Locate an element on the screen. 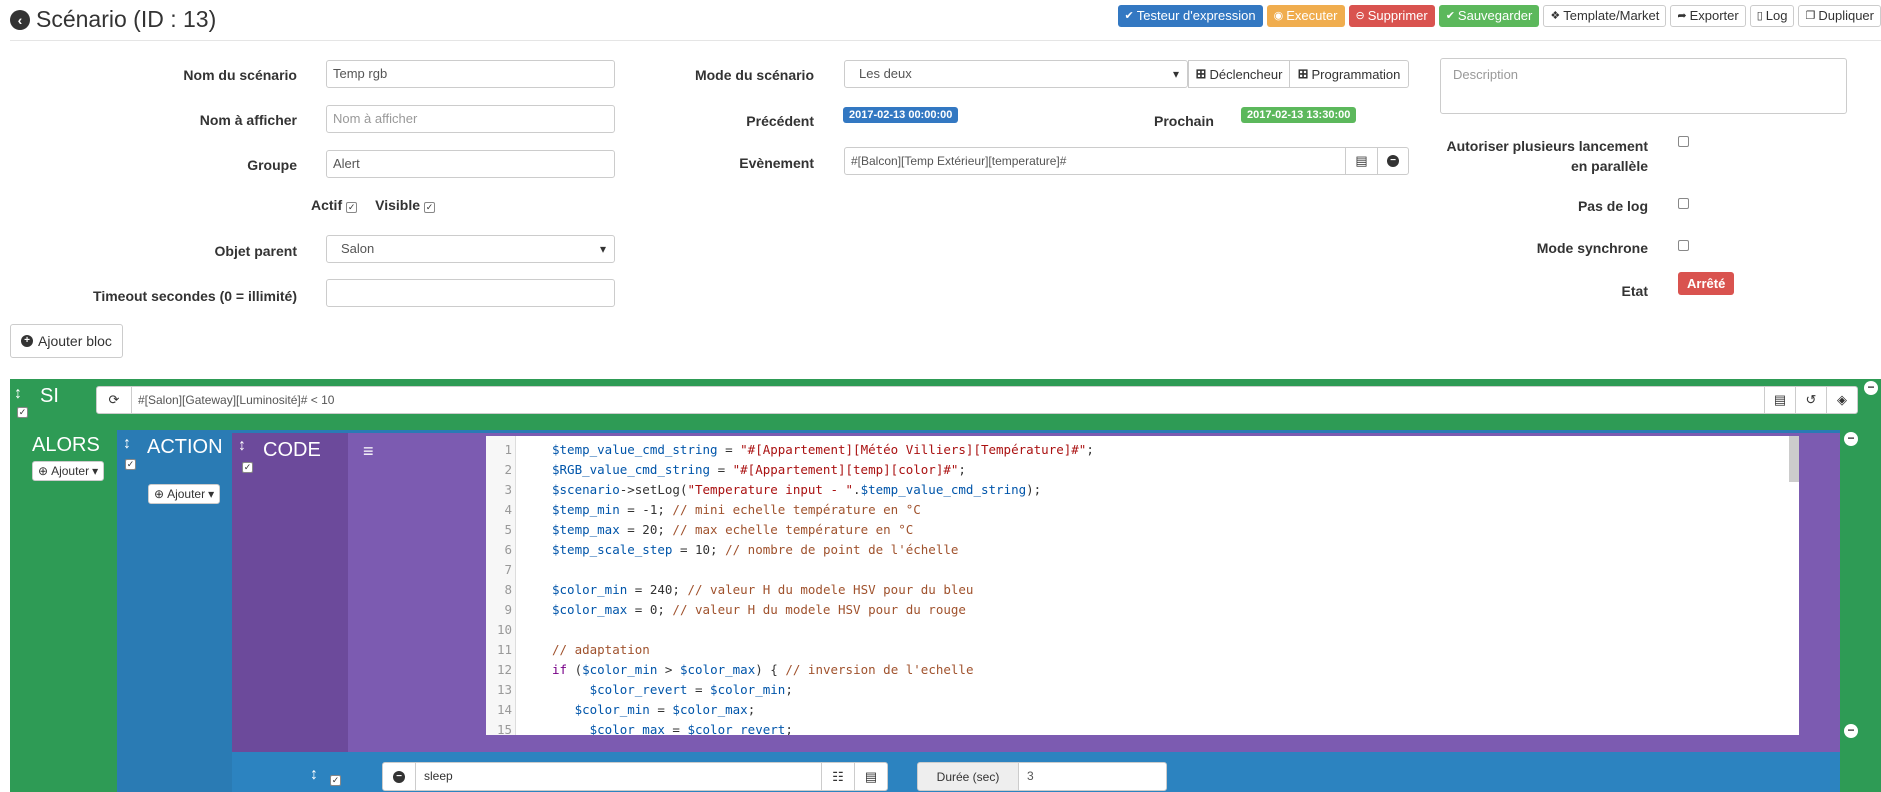 The height and width of the screenshot is (792, 1881). editor-scrollbar is located at coordinates (1794, 459).